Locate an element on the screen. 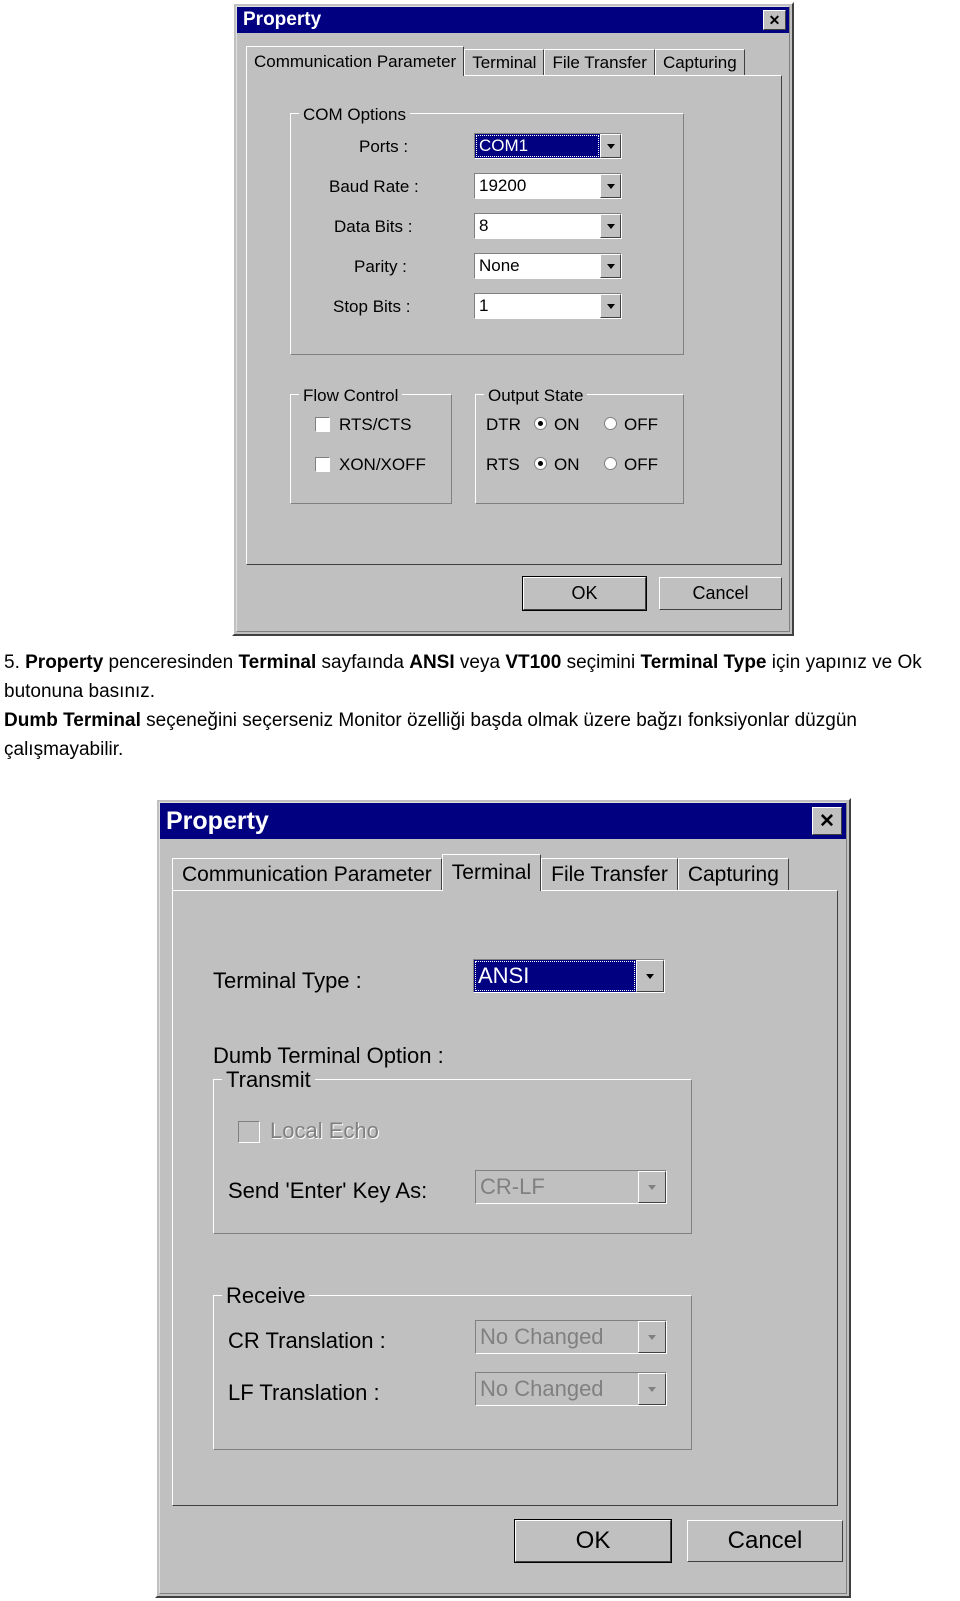  dialog2-tab-label: File Transfer is located at coordinates (609, 874).